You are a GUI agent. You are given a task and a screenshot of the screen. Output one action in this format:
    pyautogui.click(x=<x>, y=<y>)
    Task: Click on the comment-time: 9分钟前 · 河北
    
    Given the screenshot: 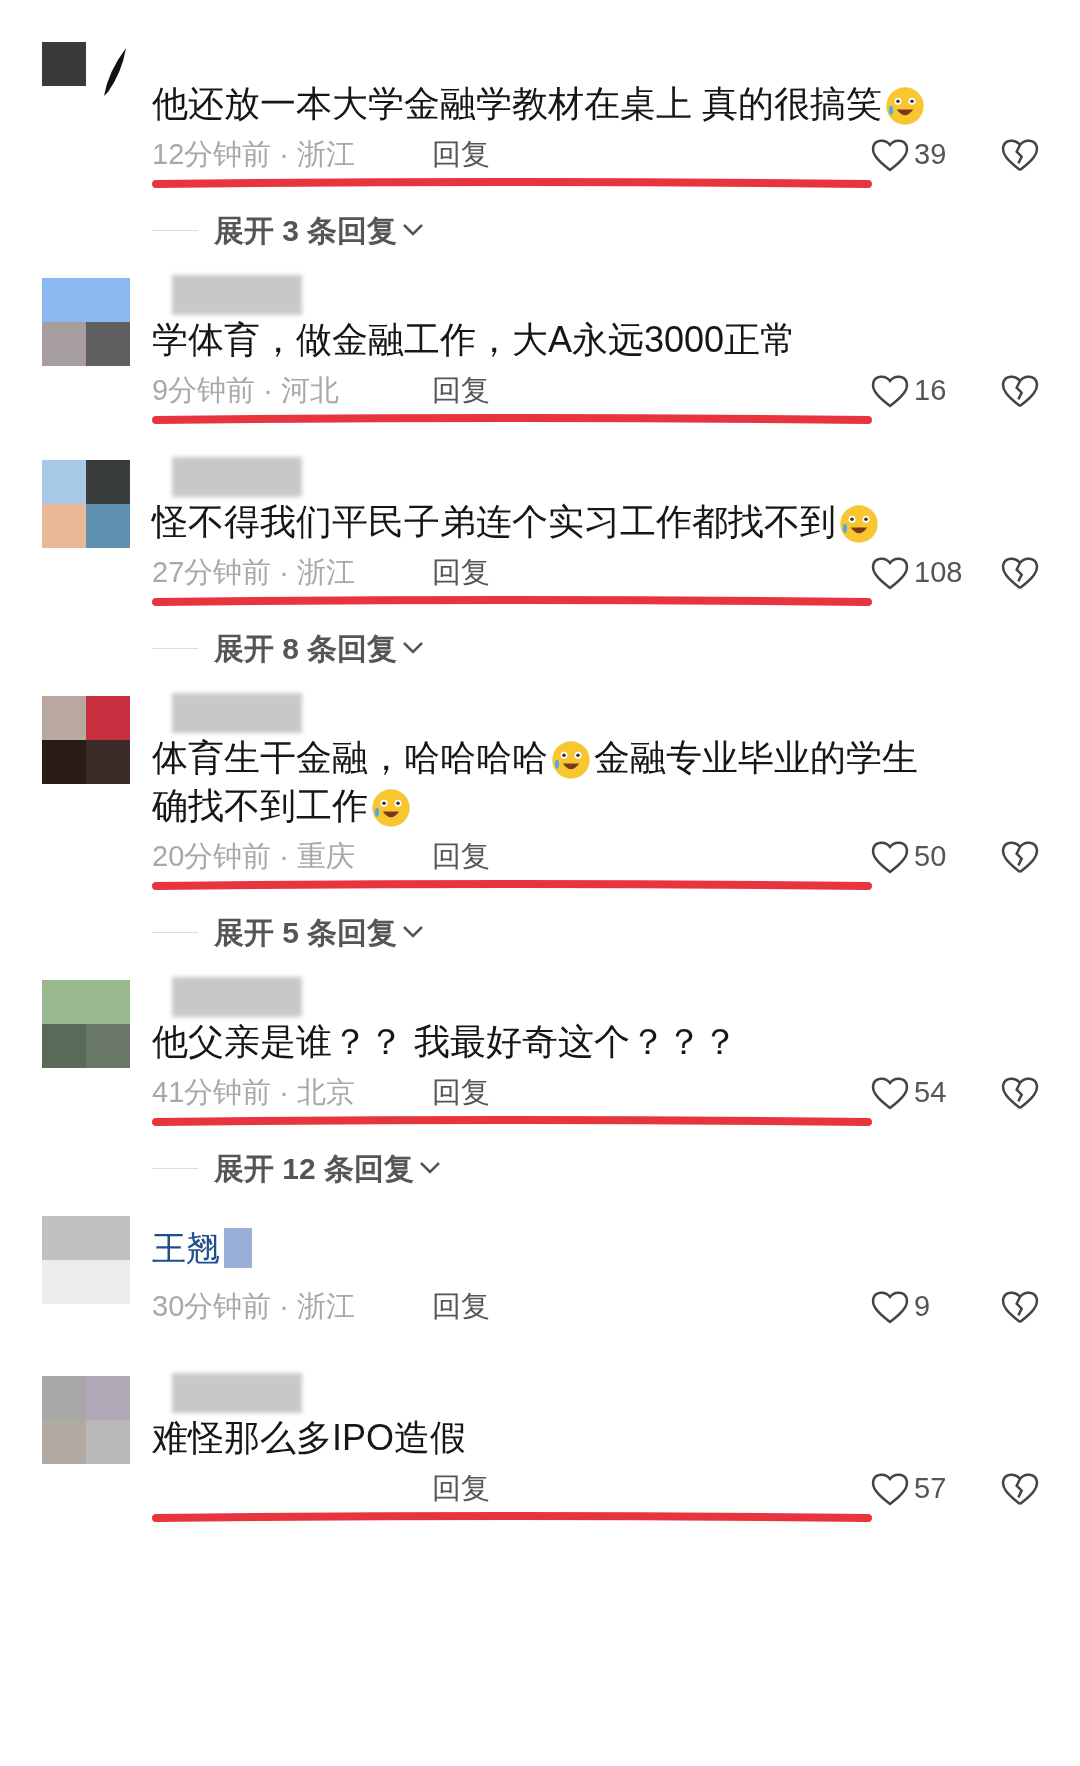 What is the action you would take?
    pyautogui.click(x=246, y=391)
    